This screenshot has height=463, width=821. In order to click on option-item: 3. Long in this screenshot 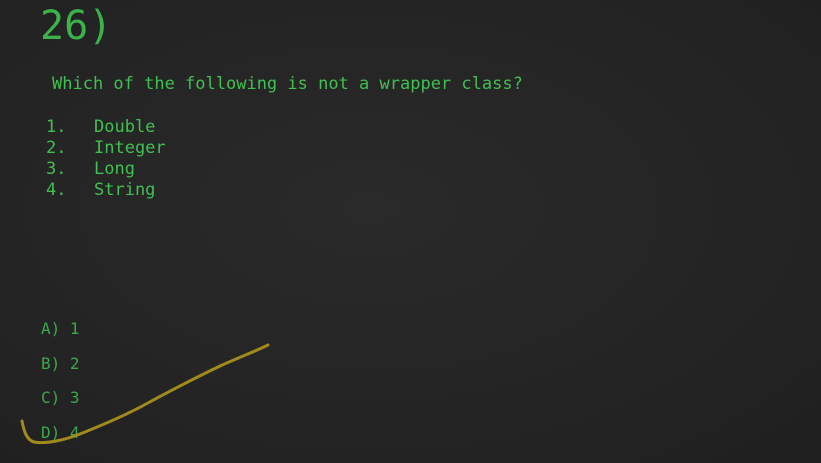, I will do `click(106, 169)`.